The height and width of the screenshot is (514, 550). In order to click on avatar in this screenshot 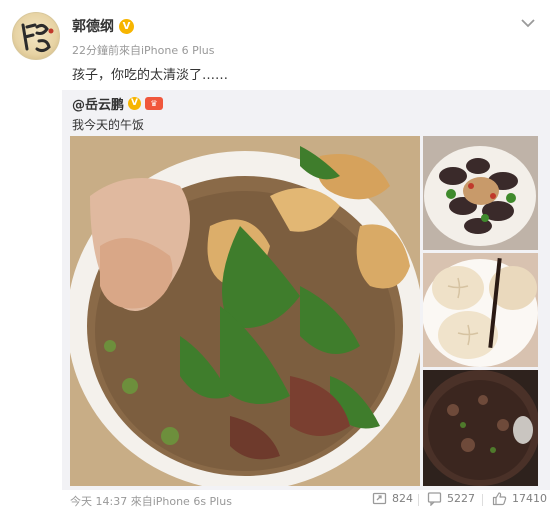, I will do `click(36, 36)`.